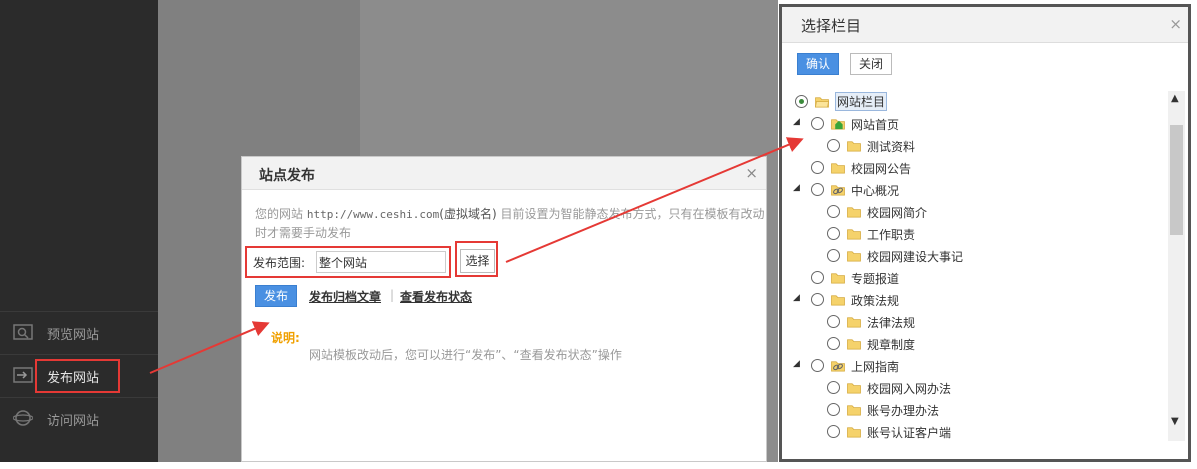 Image resolution: width=1197 pixels, height=469 pixels. I want to click on select-button: 选择, so click(477, 261).